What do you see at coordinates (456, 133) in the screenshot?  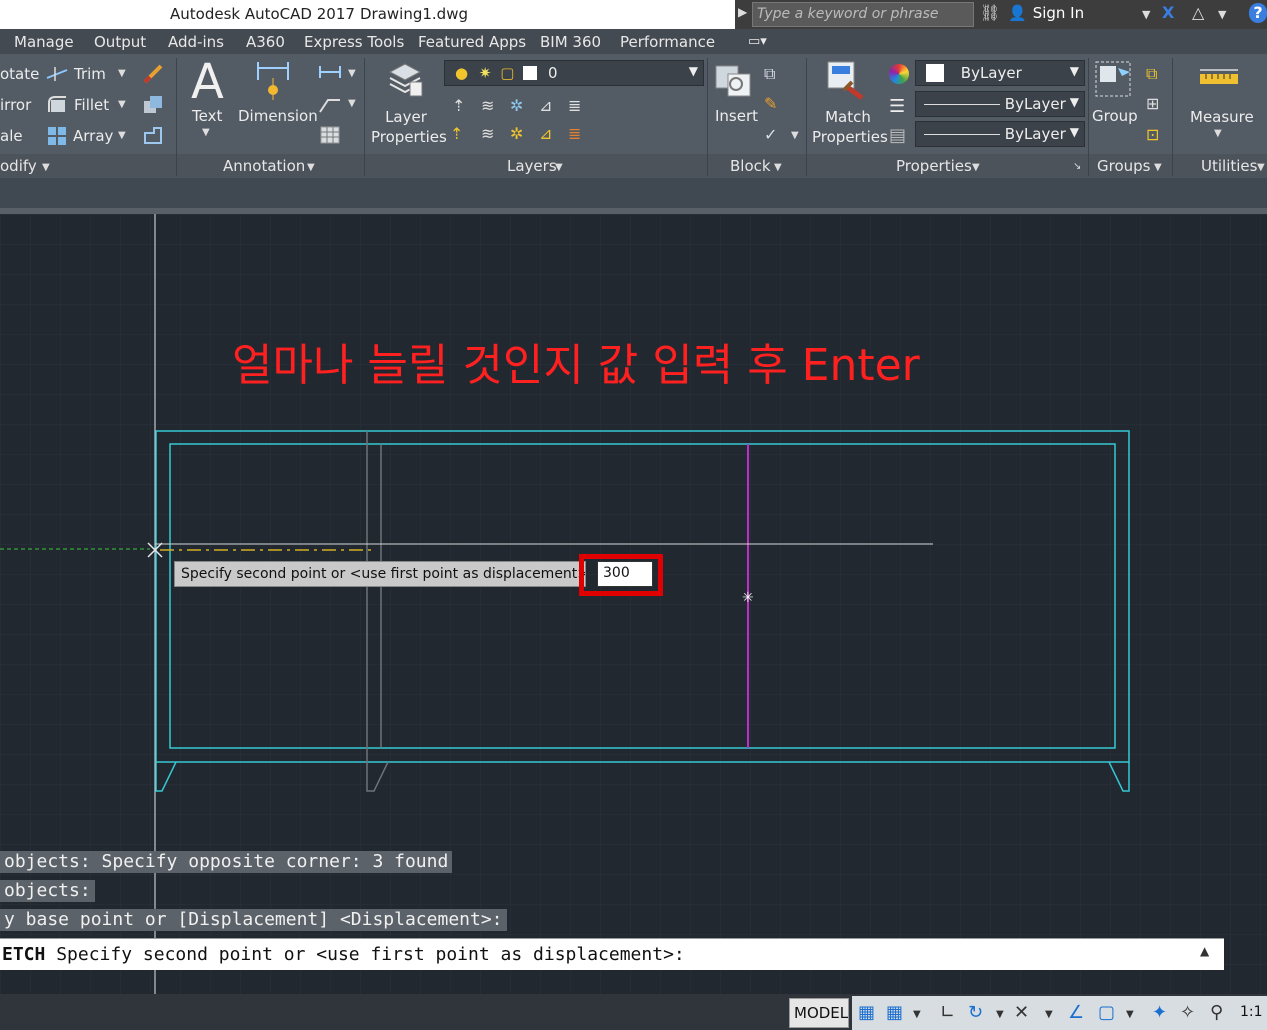 I see `layer-on-icon: ⇡` at bounding box center [456, 133].